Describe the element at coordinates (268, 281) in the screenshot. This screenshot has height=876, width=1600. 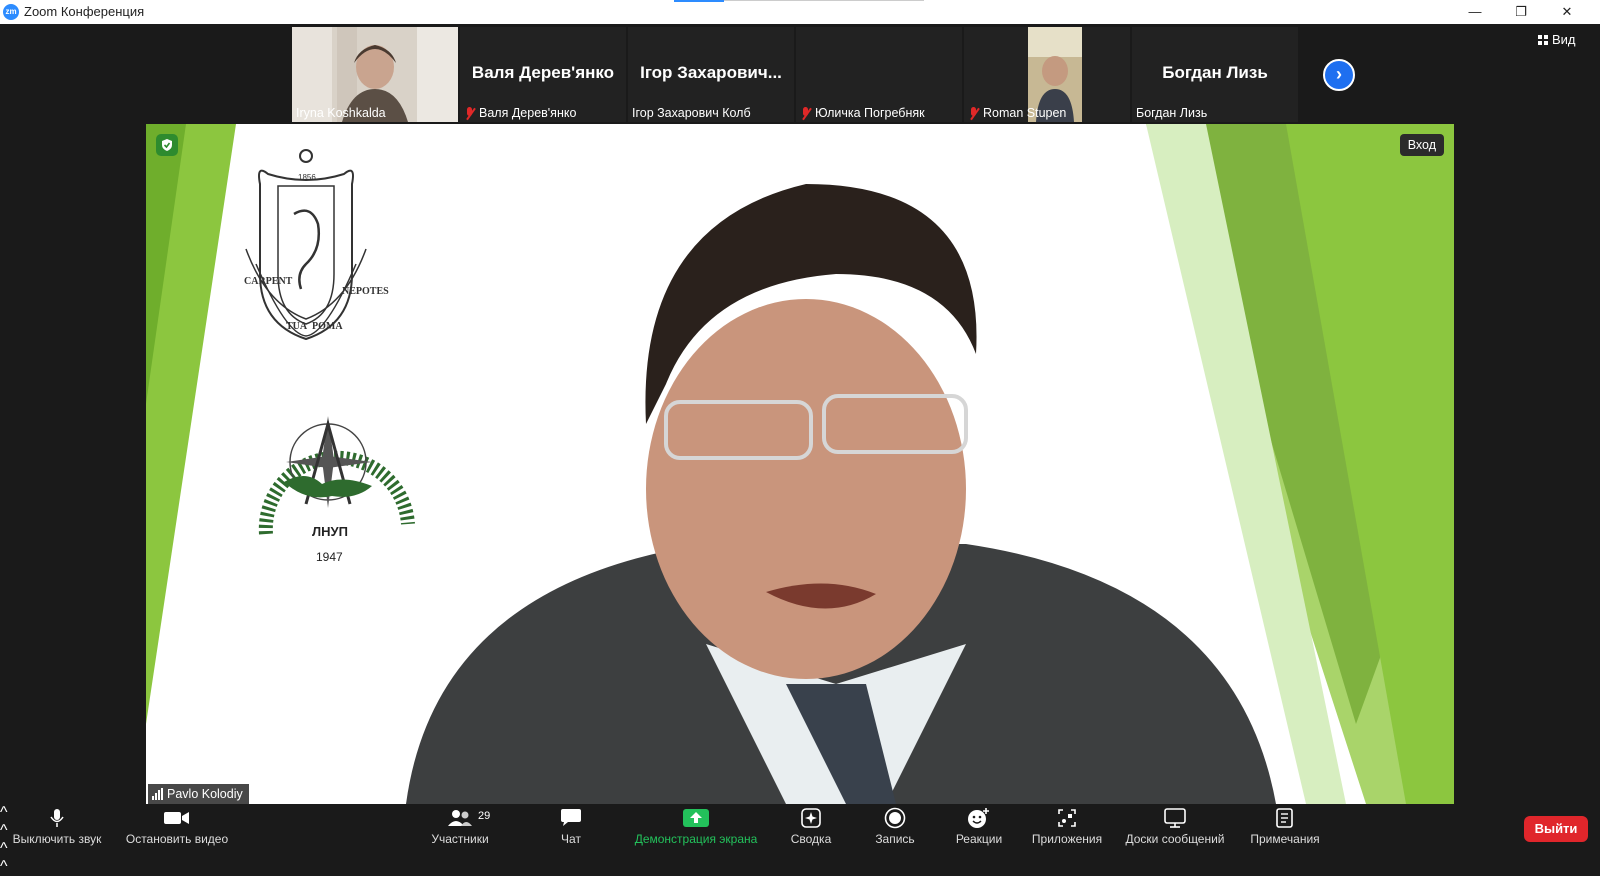
I see `crest-motto-1: CARPENT` at that location.